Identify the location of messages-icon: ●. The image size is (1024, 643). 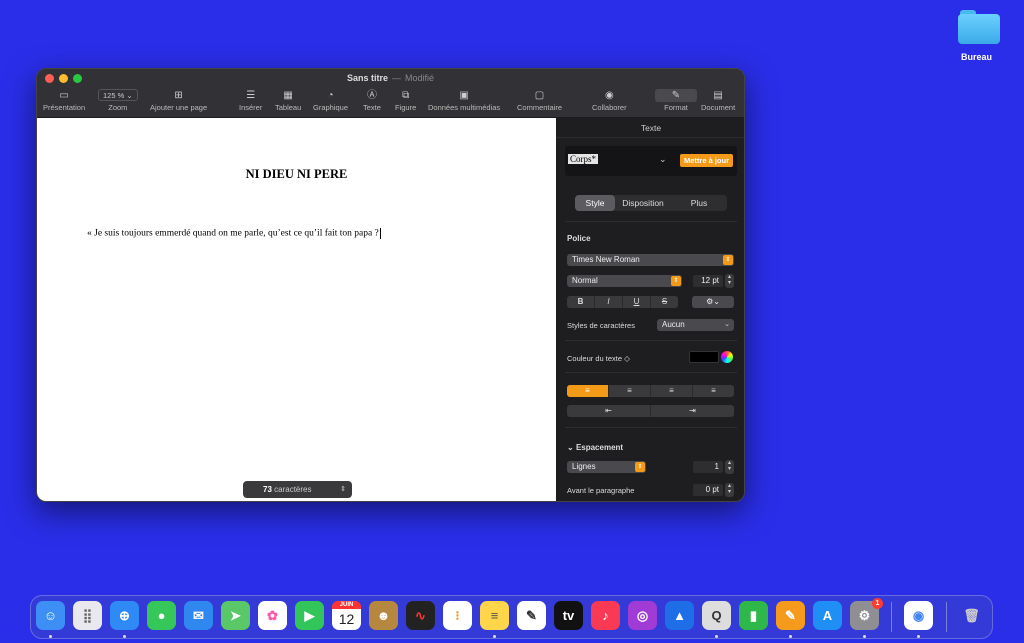
(161, 615).